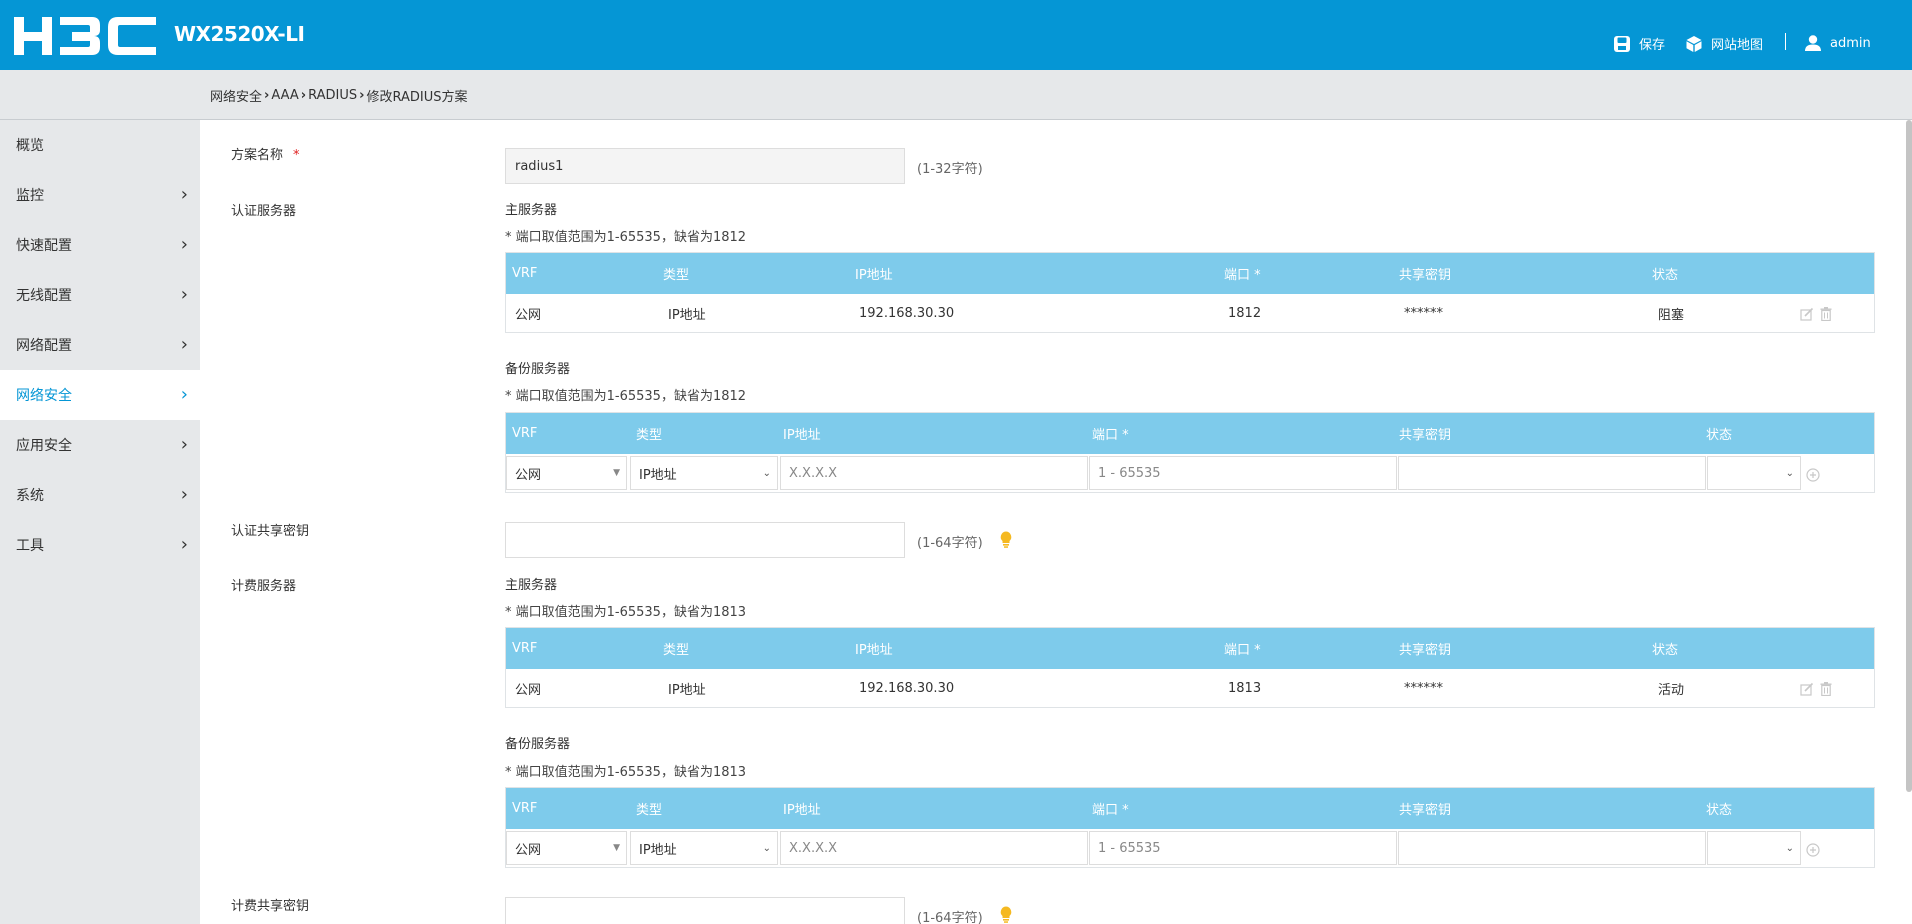 The height and width of the screenshot is (924, 1912). I want to click on sidebar-item-wireless-config: 无线配置 ›, so click(100, 295).